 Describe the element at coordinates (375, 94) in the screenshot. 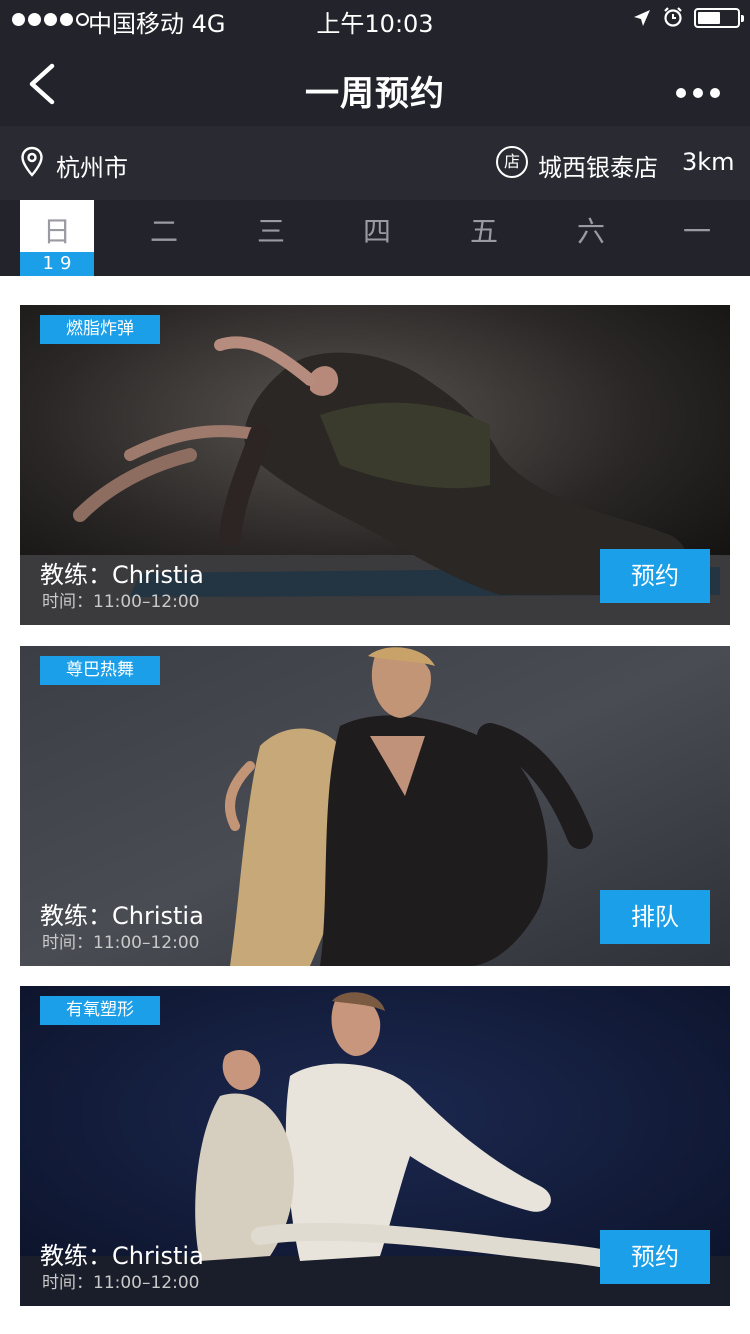

I see `page-title: 一周预约` at that location.